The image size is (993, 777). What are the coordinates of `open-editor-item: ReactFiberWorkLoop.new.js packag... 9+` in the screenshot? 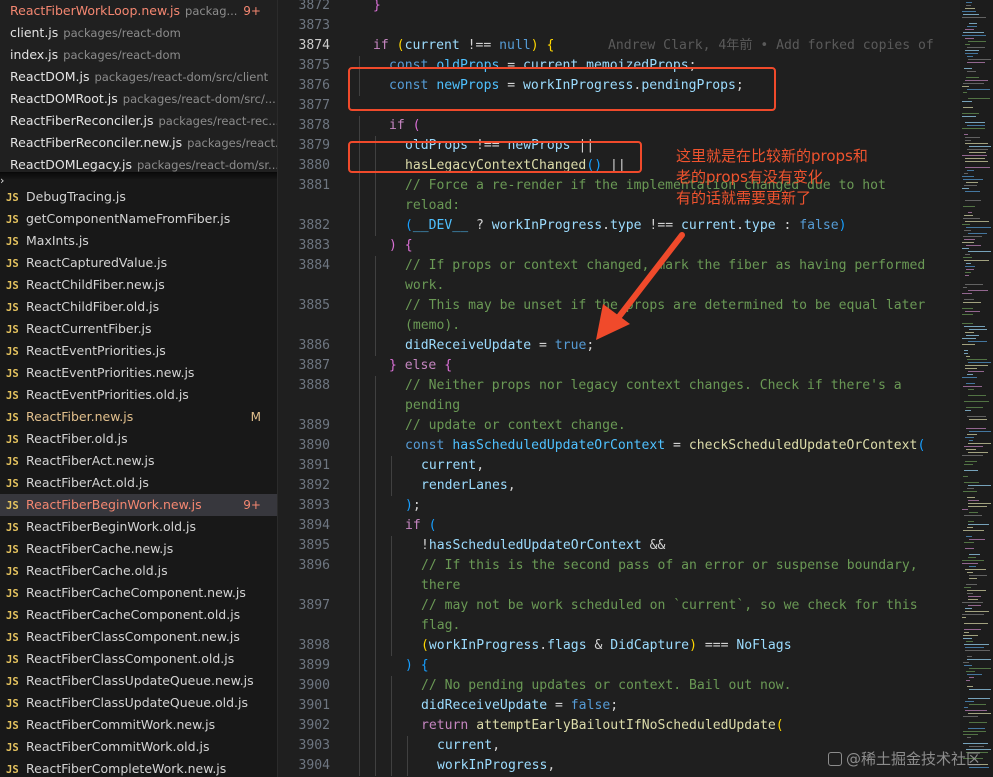 It's located at (138, 11).